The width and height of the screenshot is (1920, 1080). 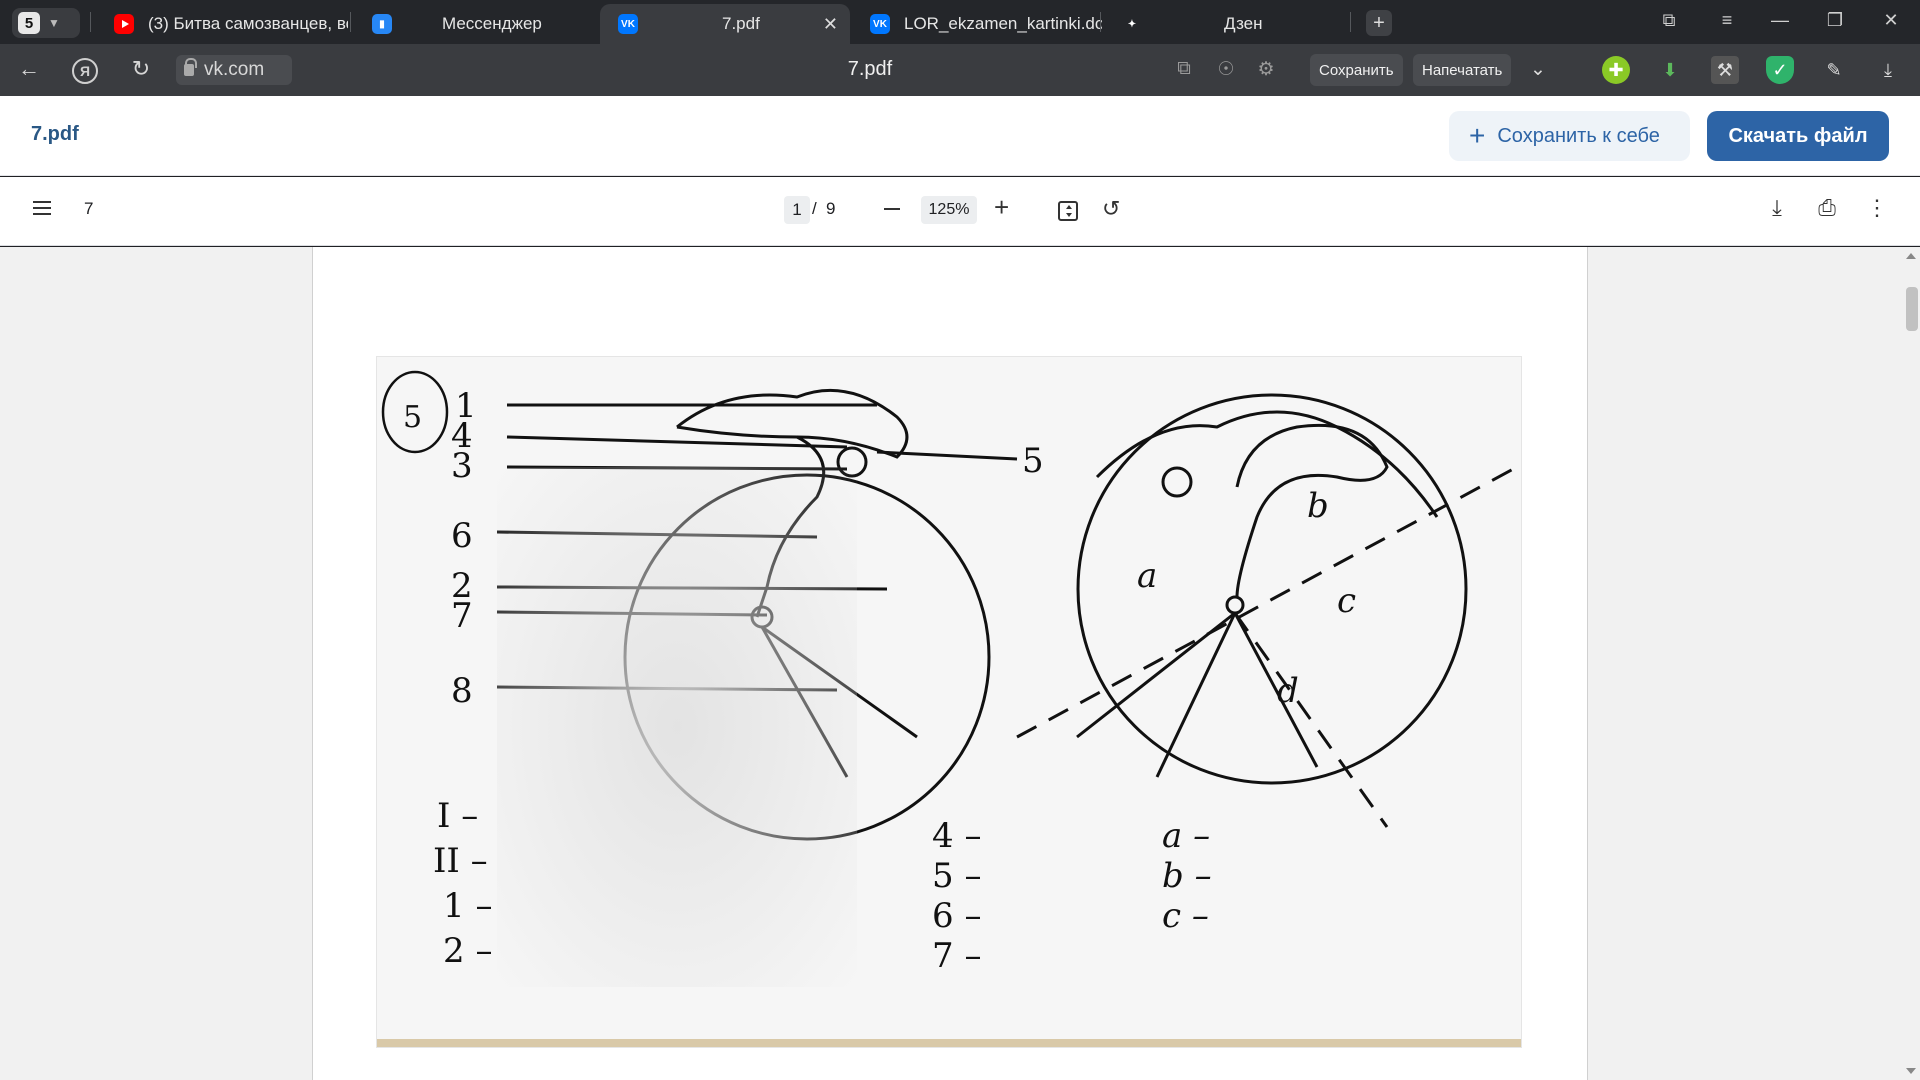 I want to click on pdf-document-name: 7, so click(x=89, y=208).